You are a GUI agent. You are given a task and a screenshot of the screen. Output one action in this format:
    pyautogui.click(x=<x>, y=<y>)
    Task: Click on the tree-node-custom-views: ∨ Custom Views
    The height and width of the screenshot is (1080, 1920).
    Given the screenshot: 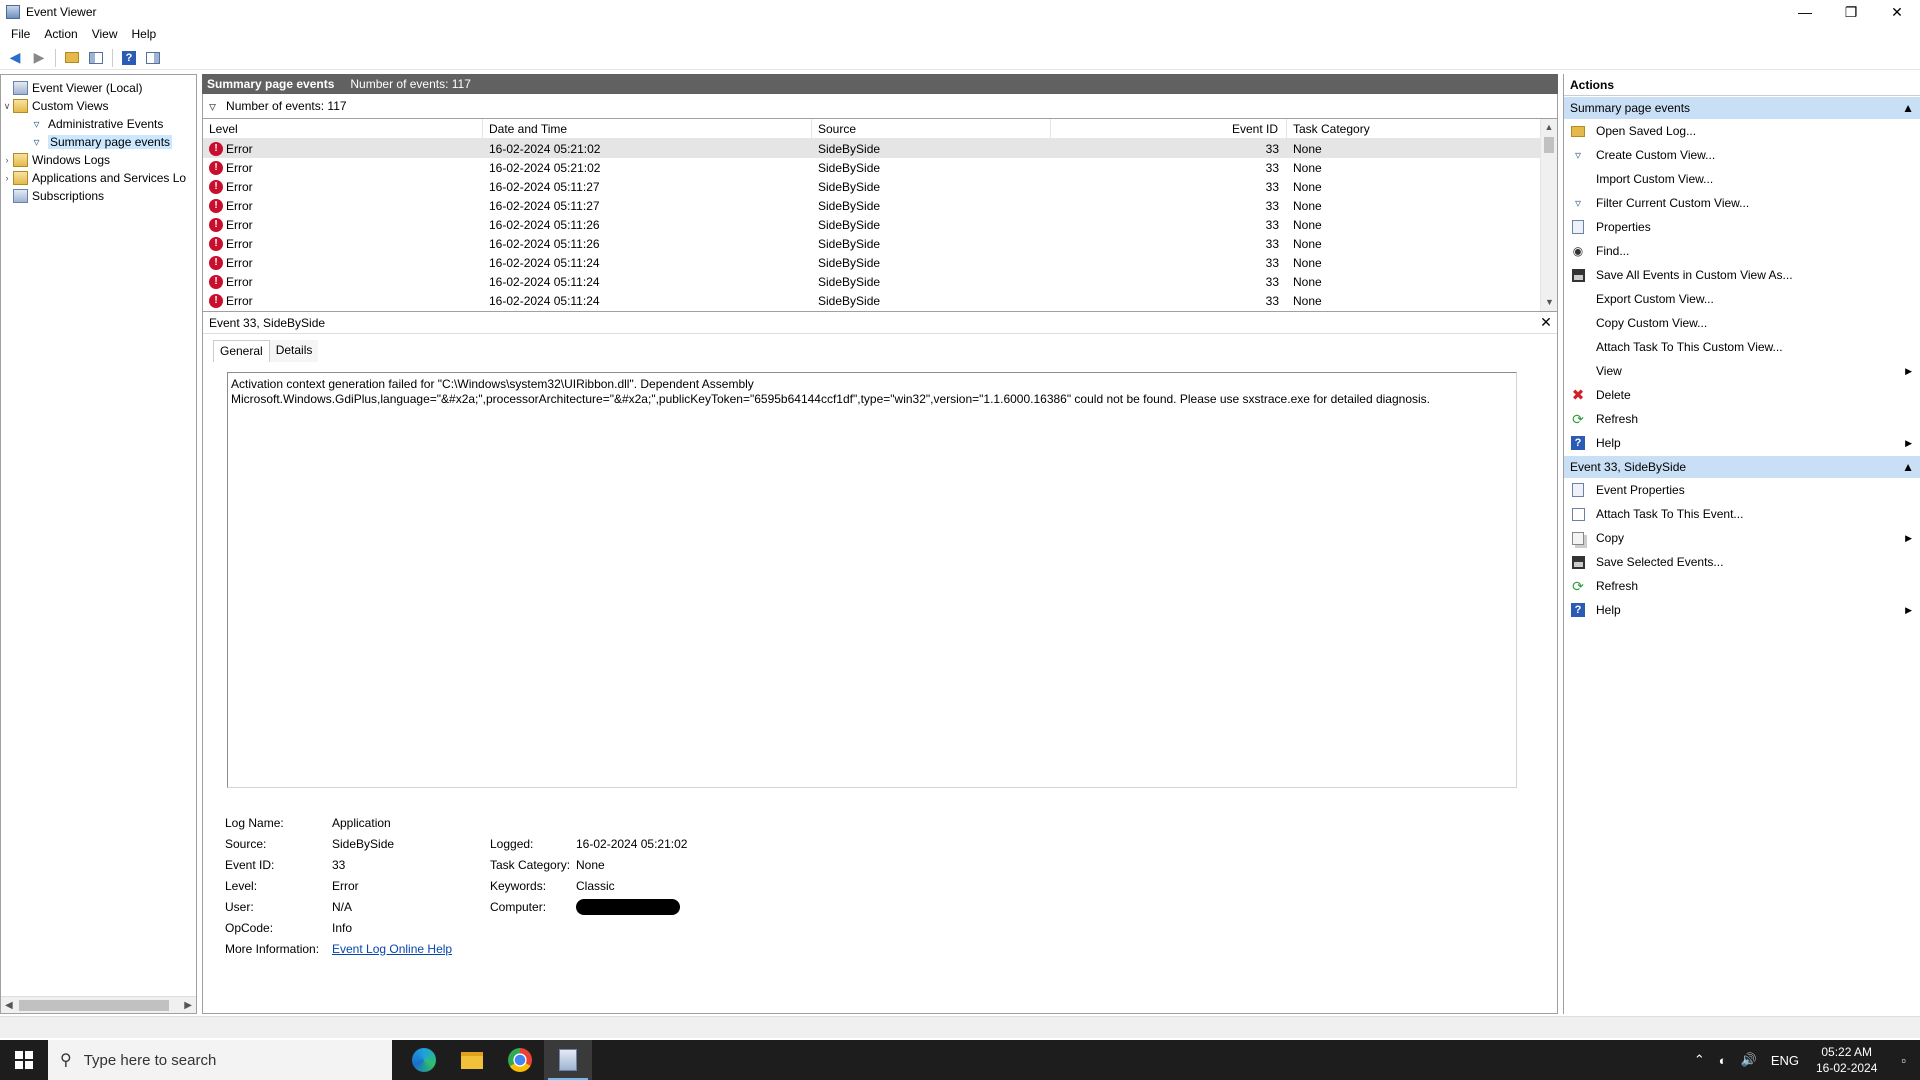 What is the action you would take?
    pyautogui.click(x=98, y=106)
    